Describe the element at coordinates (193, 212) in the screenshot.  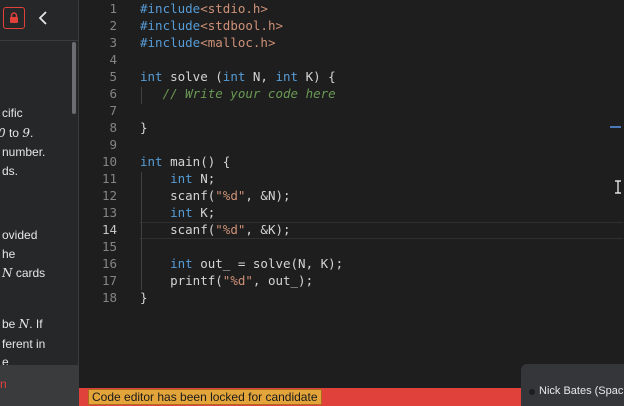
I see `code-line: int K;` at that location.